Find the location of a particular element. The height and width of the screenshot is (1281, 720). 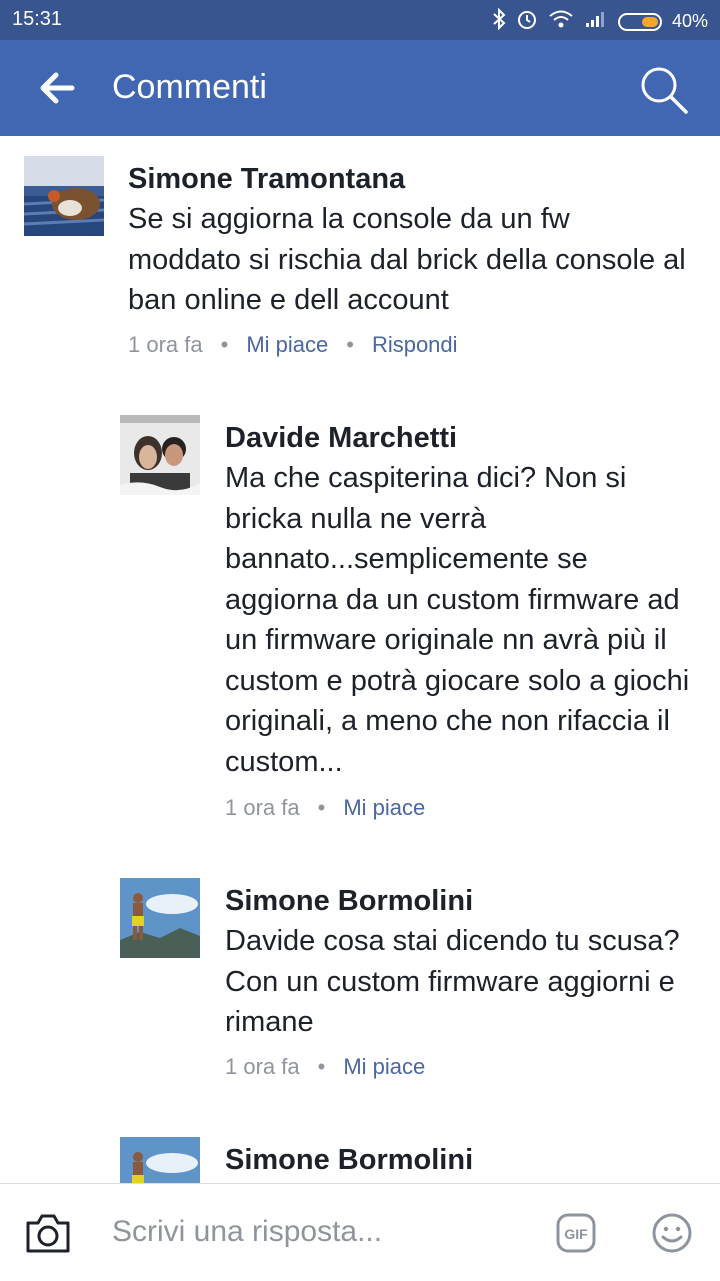

arrow-left-icon is located at coordinates (58, 88).